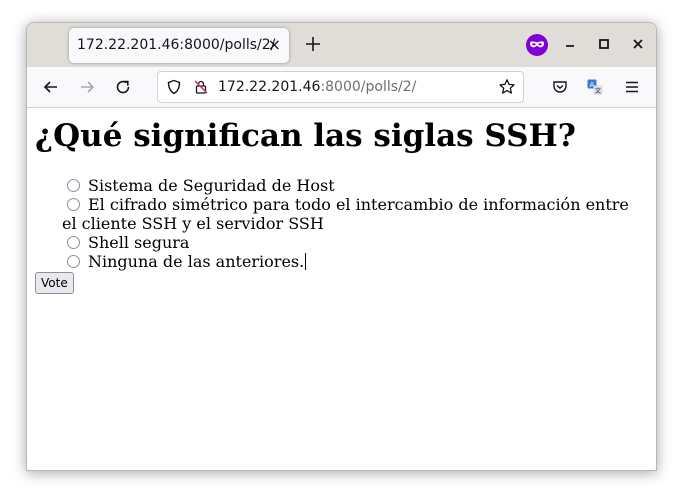 This screenshot has height=498, width=681. Describe the element at coordinates (560, 87) in the screenshot. I see `pocket-icon` at that location.